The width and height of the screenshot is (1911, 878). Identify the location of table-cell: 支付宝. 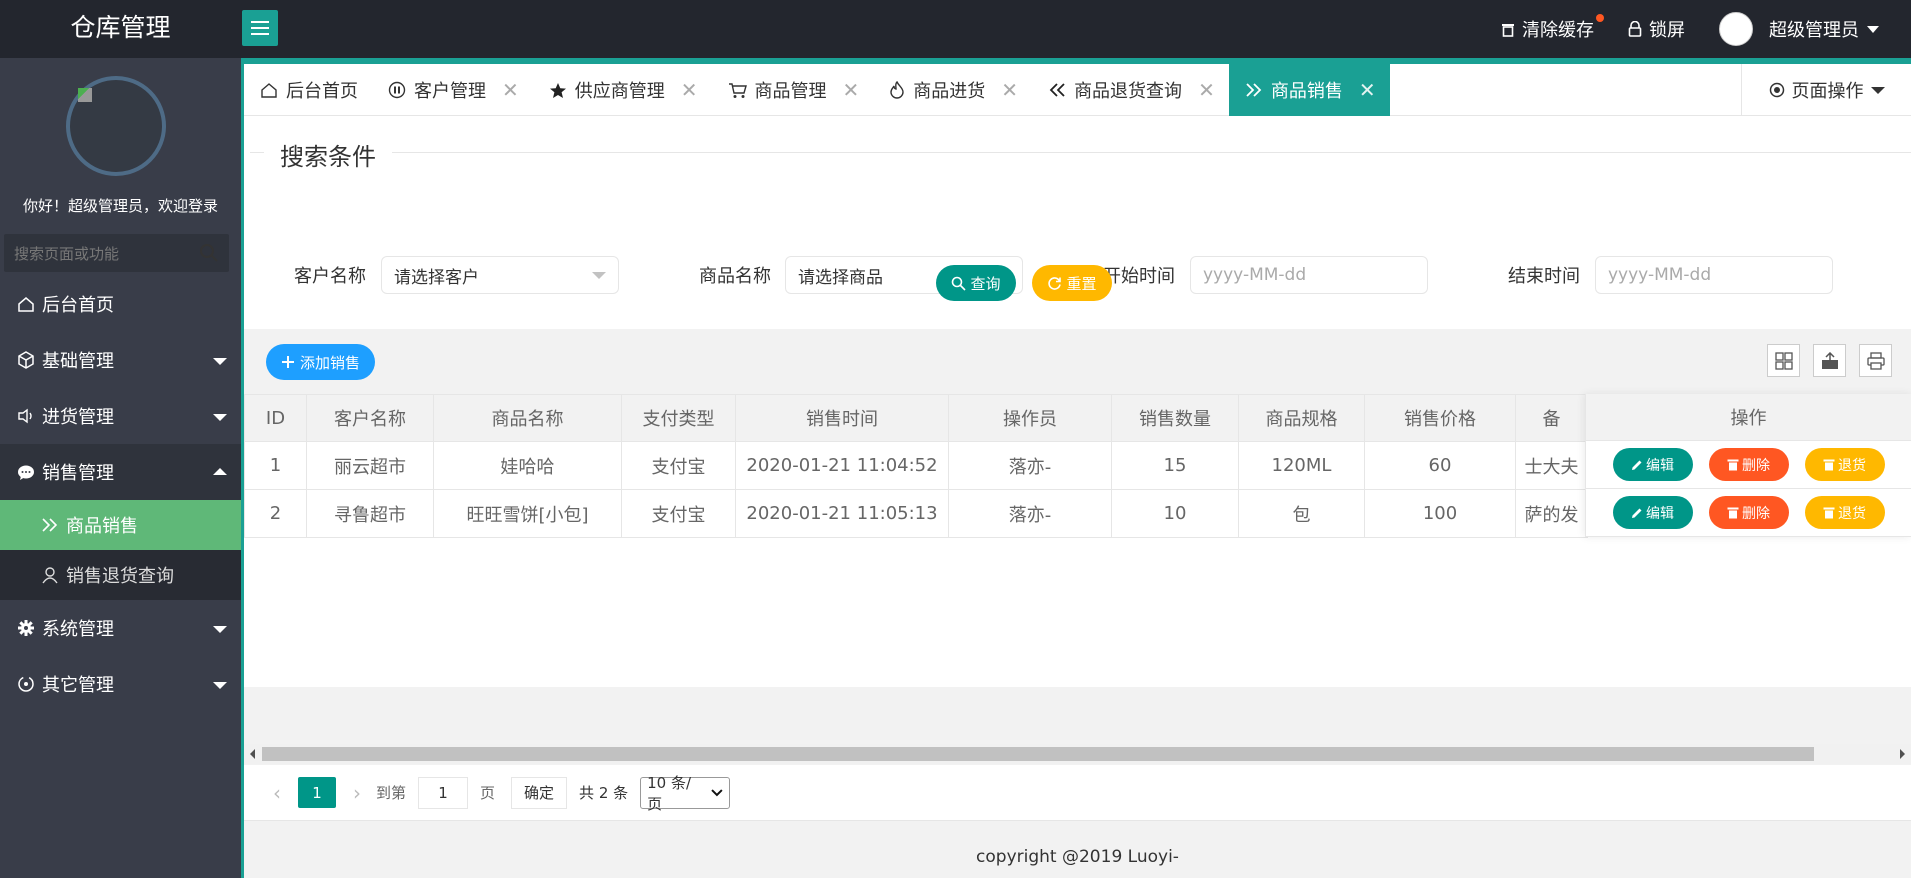
(678, 465).